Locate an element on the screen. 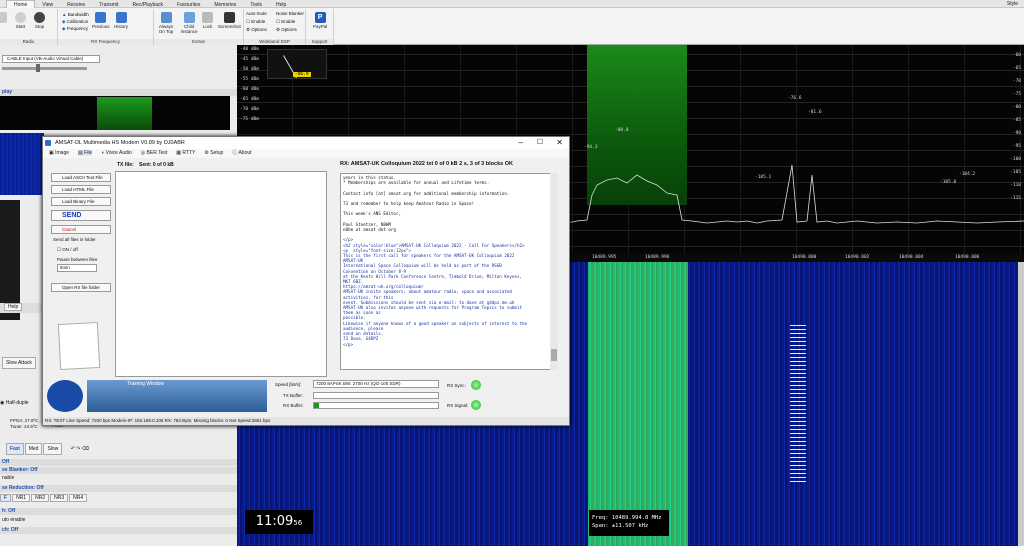  screenshot-button: Screenshot is located at coordinates (229, 20).